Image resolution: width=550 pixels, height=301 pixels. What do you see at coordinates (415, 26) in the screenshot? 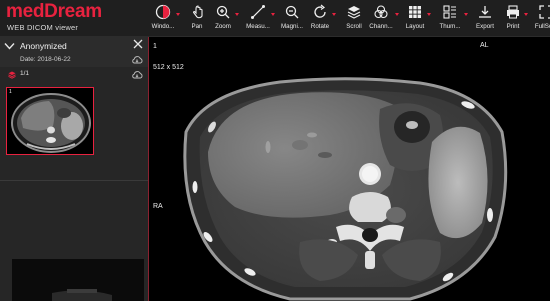
I see `toolbar-layout-label: Layout` at bounding box center [415, 26].